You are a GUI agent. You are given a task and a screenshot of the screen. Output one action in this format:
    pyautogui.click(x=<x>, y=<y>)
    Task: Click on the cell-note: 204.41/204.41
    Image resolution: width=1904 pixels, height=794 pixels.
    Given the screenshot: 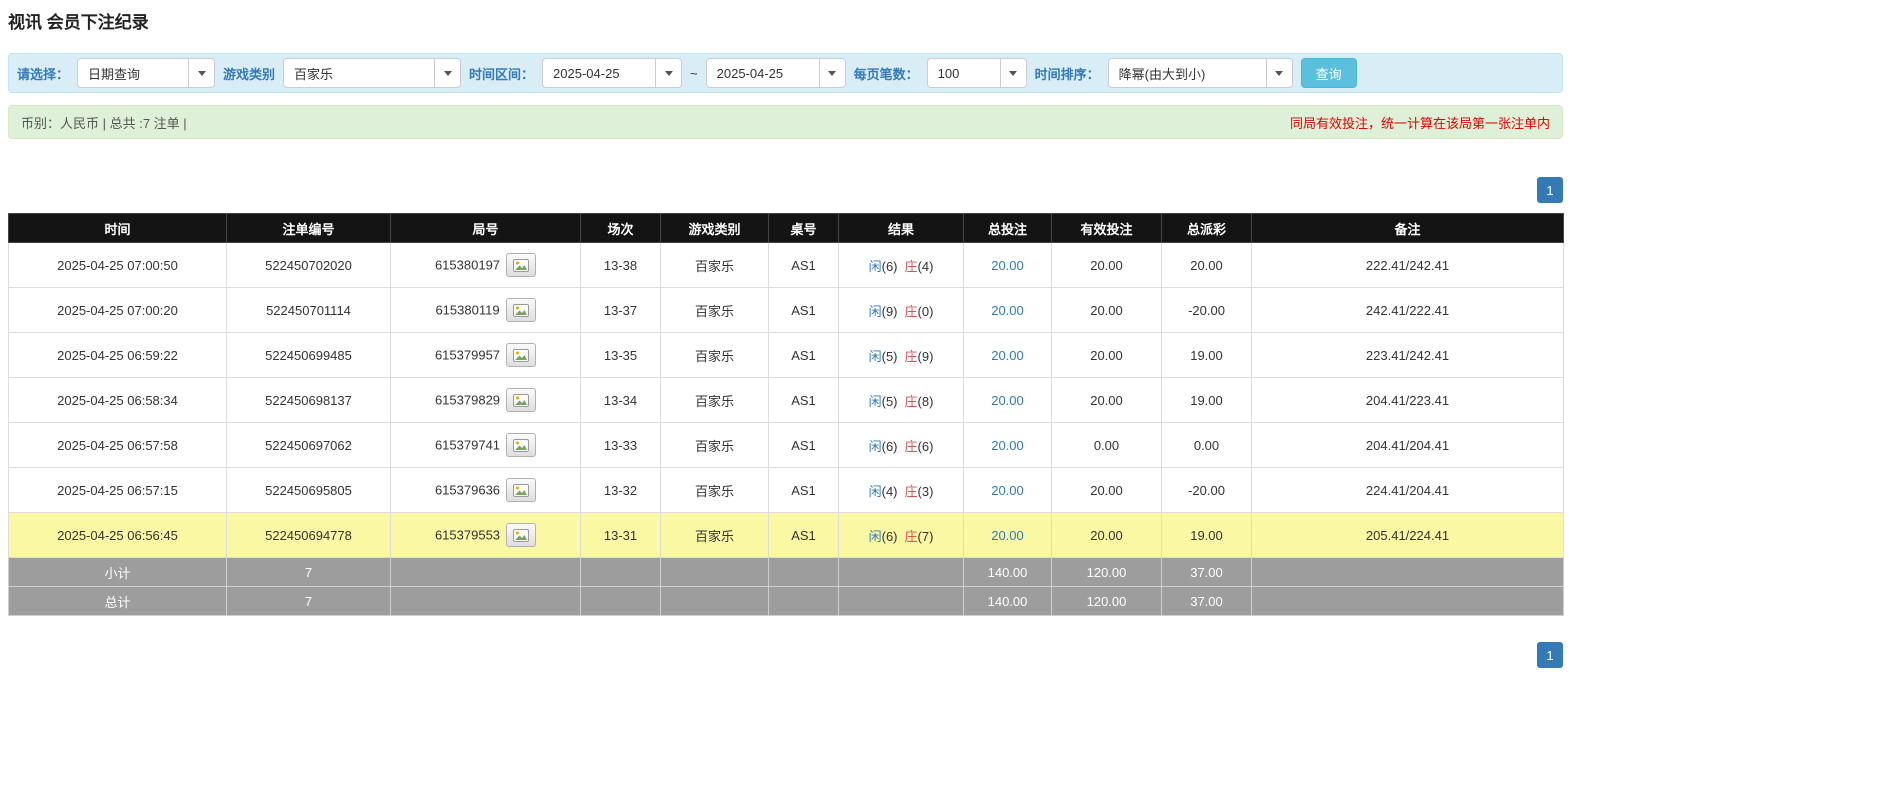 What is the action you would take?
    pyautogui.click(x=1407, y=445)
    